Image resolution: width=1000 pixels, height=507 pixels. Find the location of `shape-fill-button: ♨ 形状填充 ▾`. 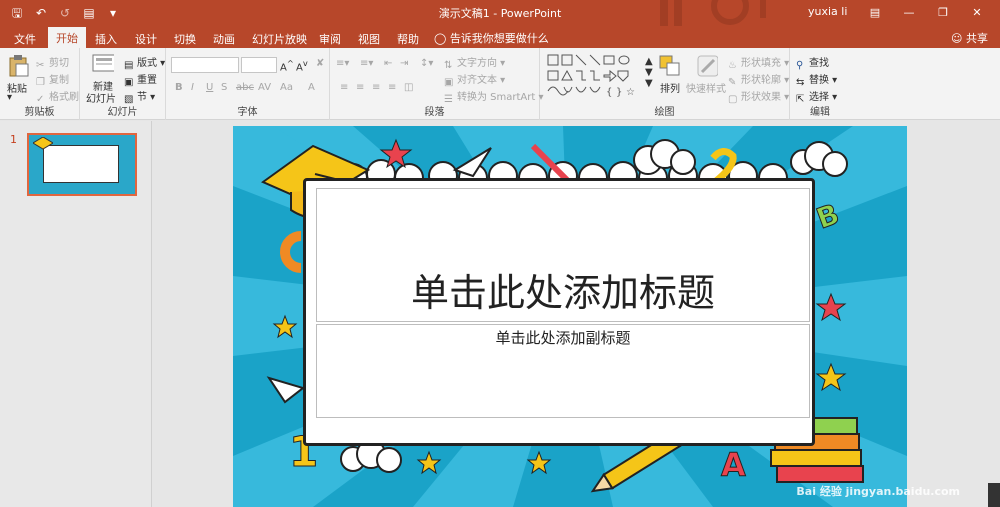

shape-fill-button: ♨ 形状填充 ▾ is located at coordinates (758, 62).